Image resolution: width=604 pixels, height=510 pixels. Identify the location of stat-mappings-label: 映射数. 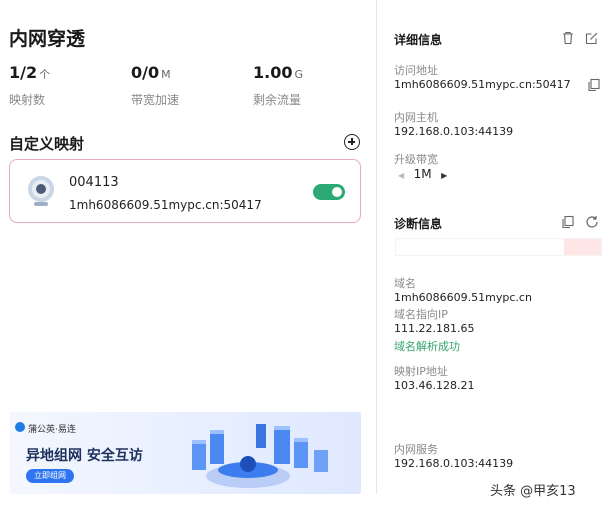
(27, 100).